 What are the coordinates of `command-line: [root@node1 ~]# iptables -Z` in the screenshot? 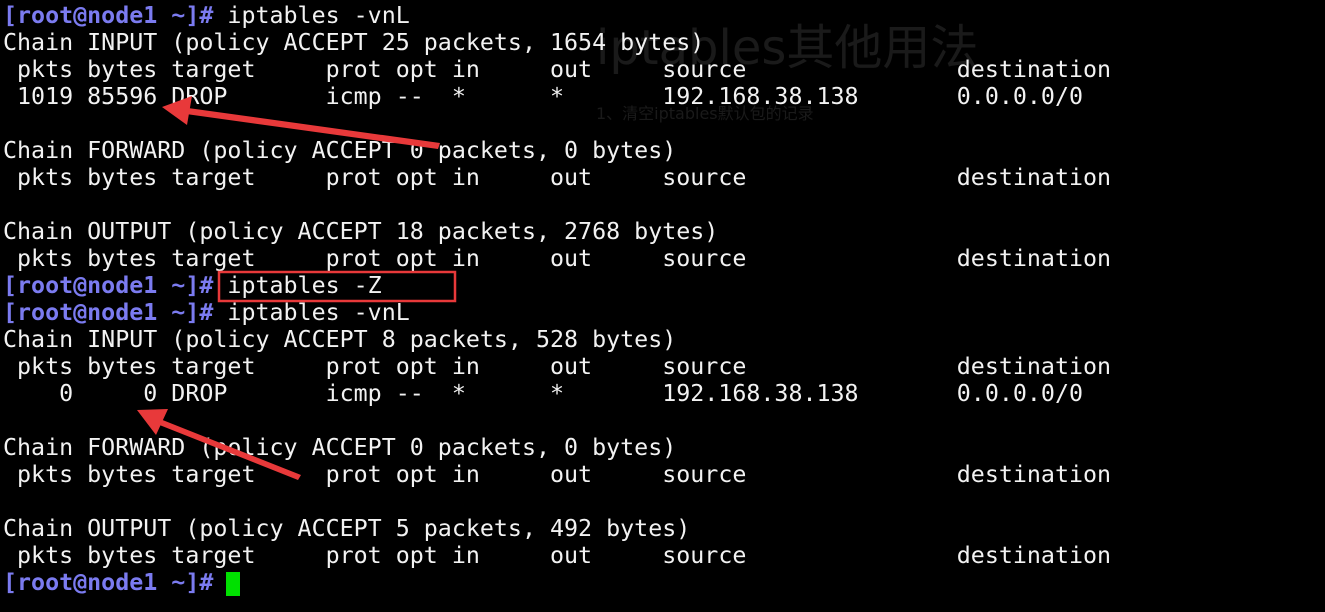 It's located at (192, 285).